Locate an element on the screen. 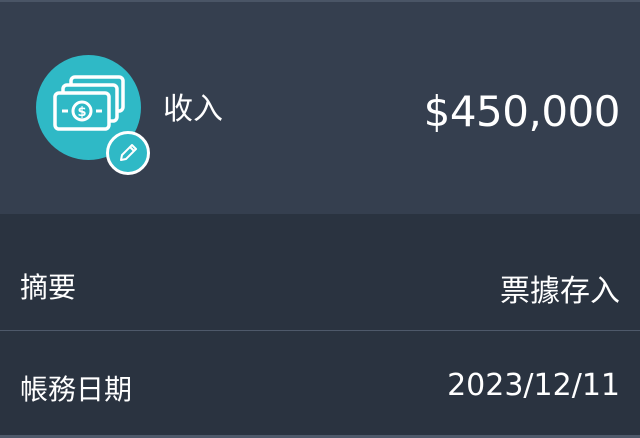  pencil-icon is located at coordinates (128, 152).